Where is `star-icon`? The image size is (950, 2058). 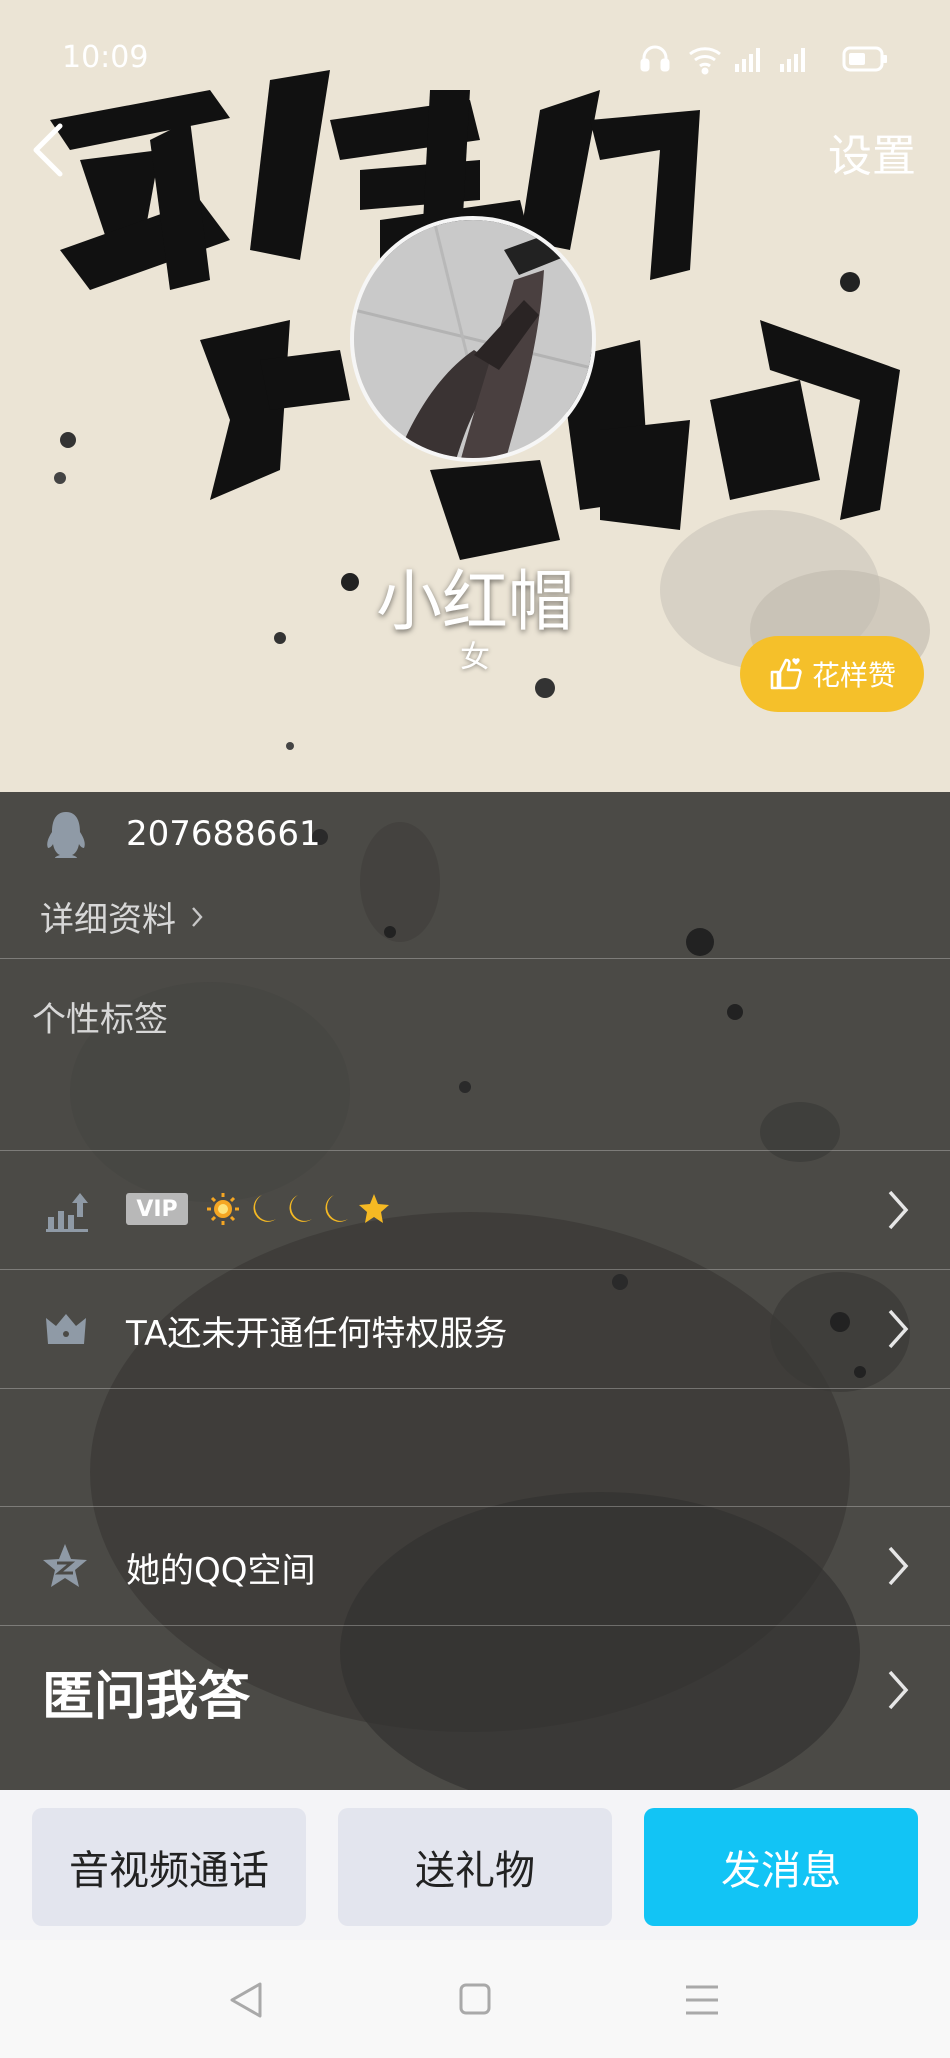 star-icon is located at coordinates (374, 1208).